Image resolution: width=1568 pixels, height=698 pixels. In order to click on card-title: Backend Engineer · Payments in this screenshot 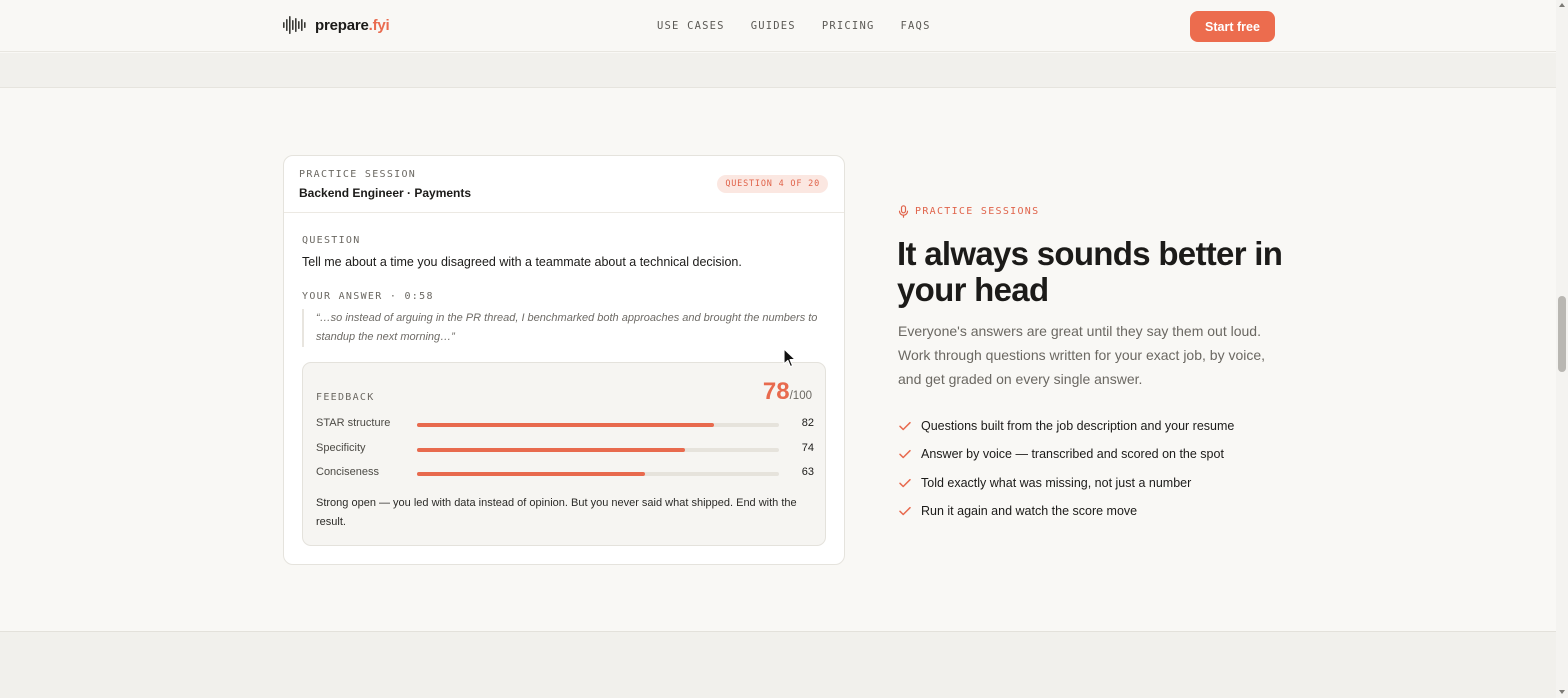, I will do `click(385, 193)`.